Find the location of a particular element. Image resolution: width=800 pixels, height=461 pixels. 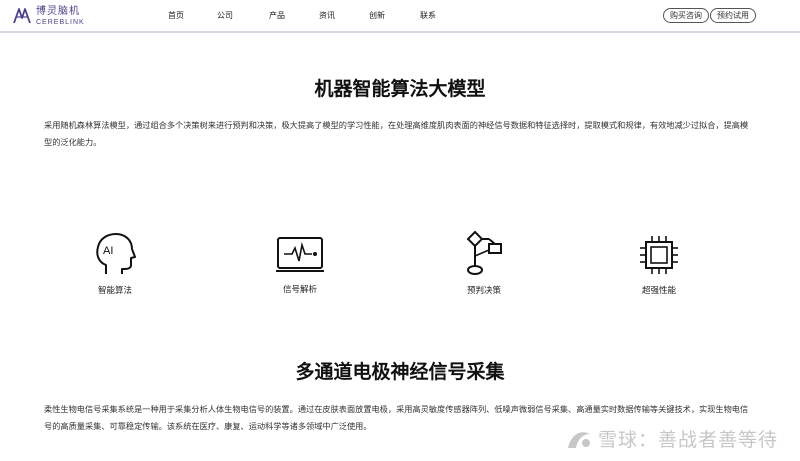

feature-label-signal-analysis: 信号解析 is located at coordinates (299, 289).